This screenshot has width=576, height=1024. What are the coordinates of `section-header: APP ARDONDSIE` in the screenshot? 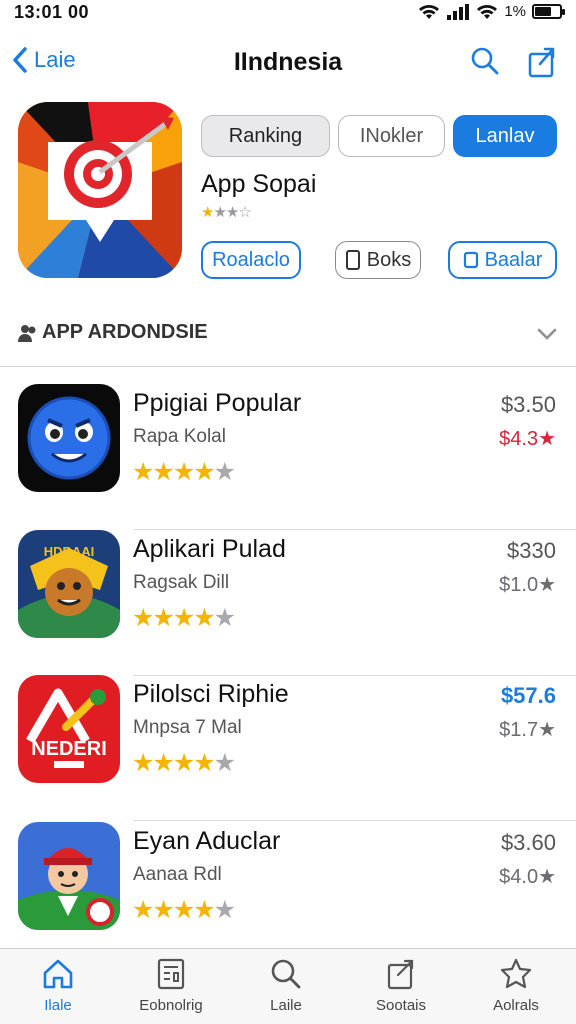 It's located at (288, 334).